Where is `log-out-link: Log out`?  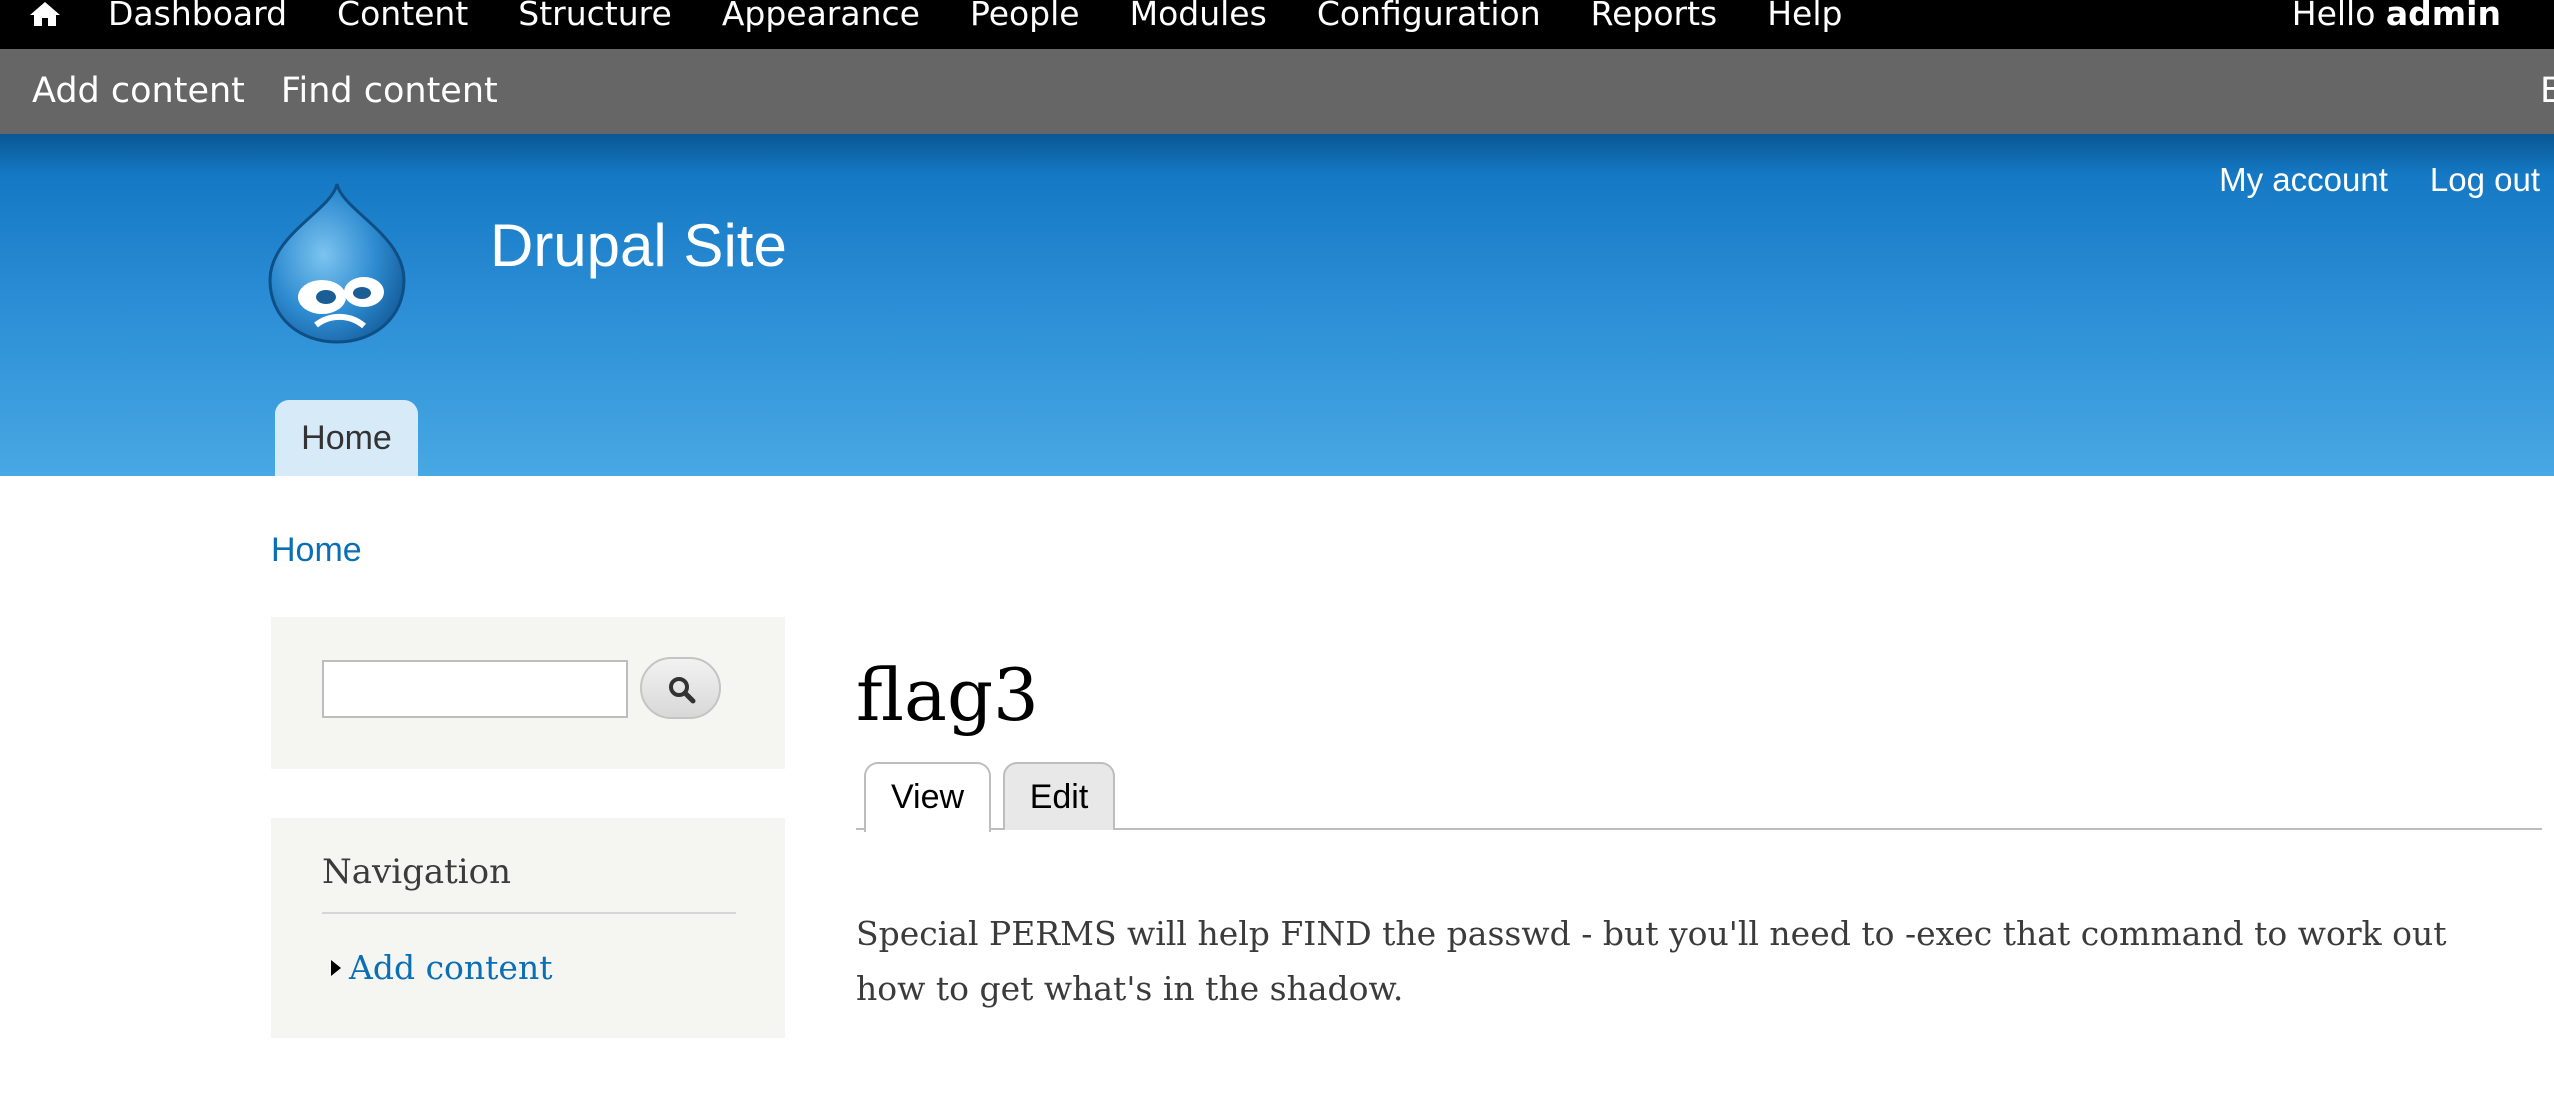
log-out-link: Log out is located at coordinates (2485, 180).